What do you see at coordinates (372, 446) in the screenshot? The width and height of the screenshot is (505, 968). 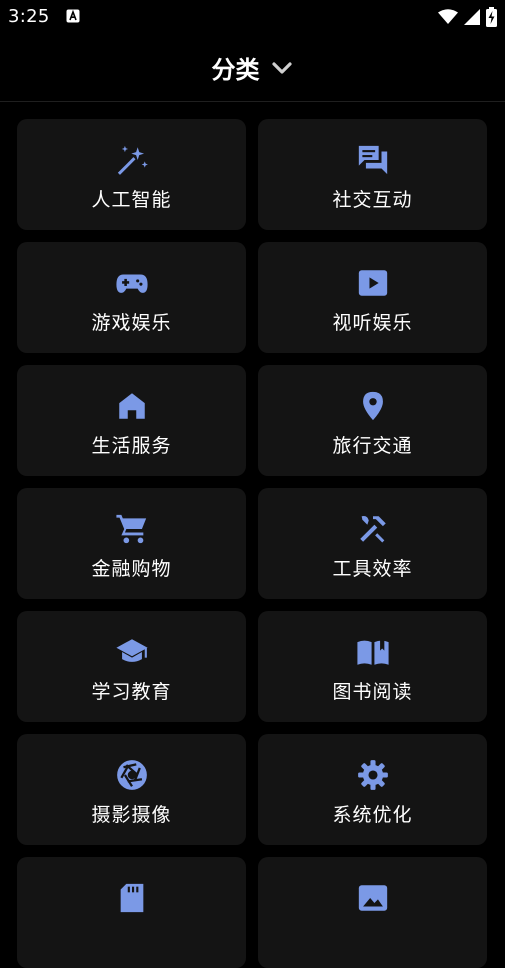 I see `category-label: 旅行交通` at bounding box center [372, 446].